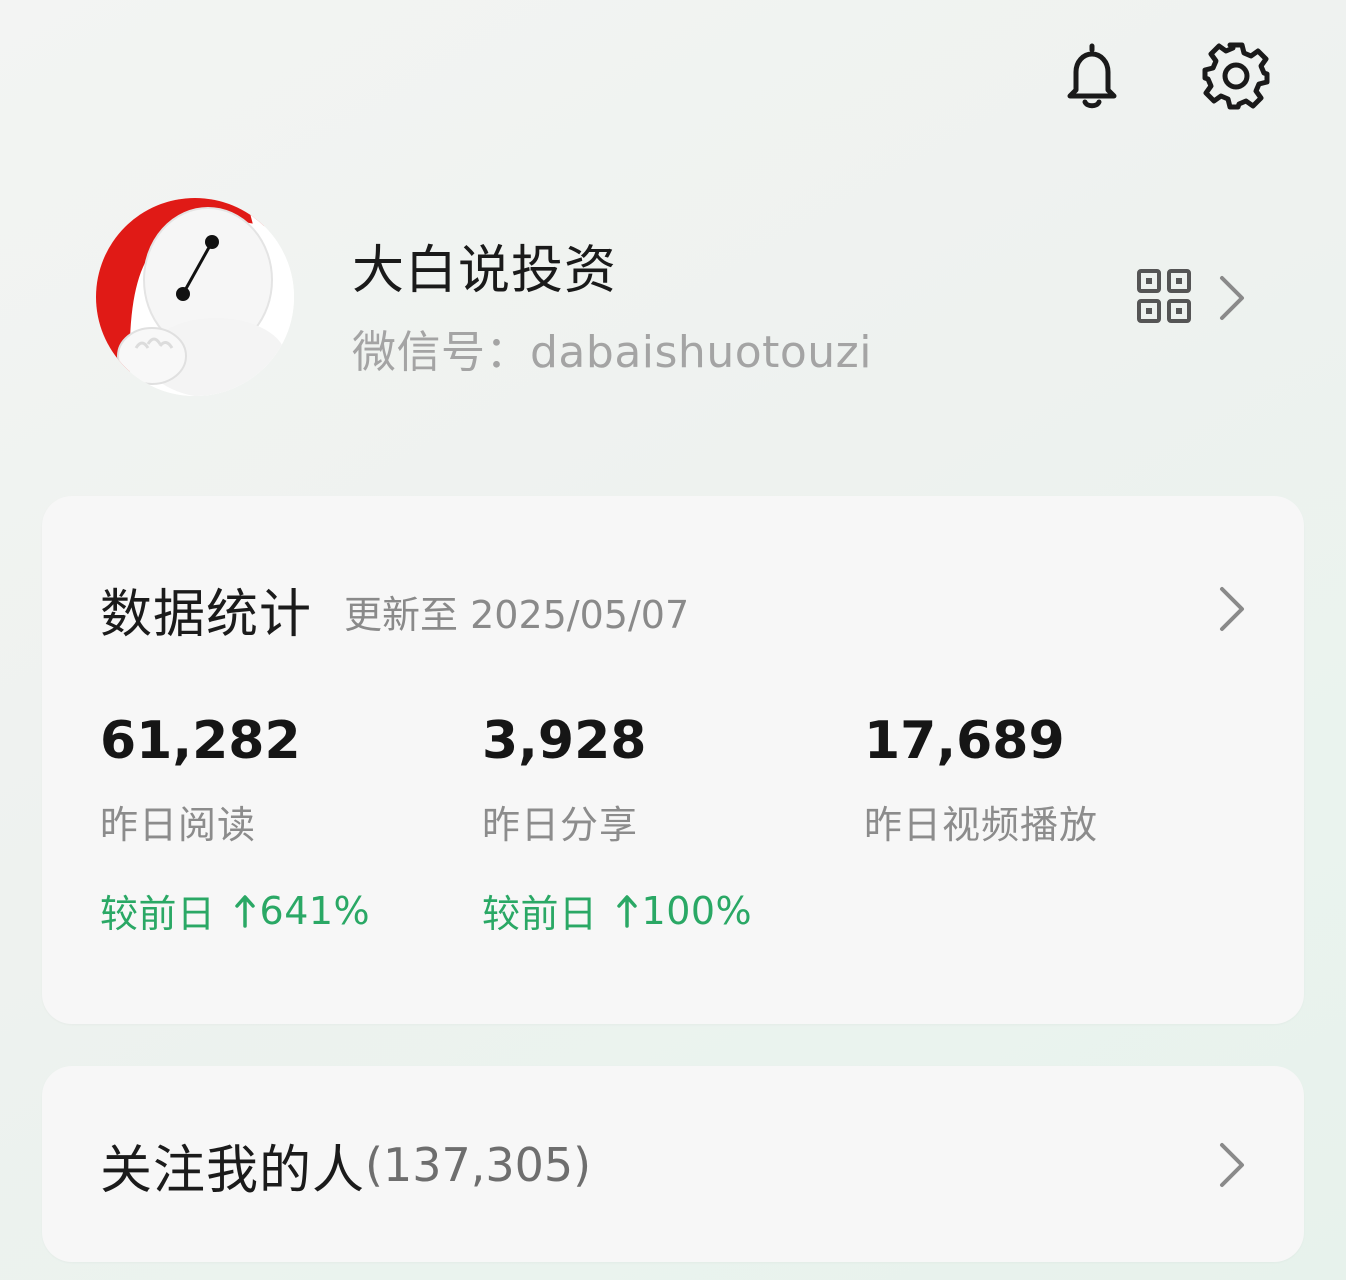 Image resolution: width=1346 pixels, height=1280 pixels. I want to click on metric-value: 61,282, so click(200, 741).